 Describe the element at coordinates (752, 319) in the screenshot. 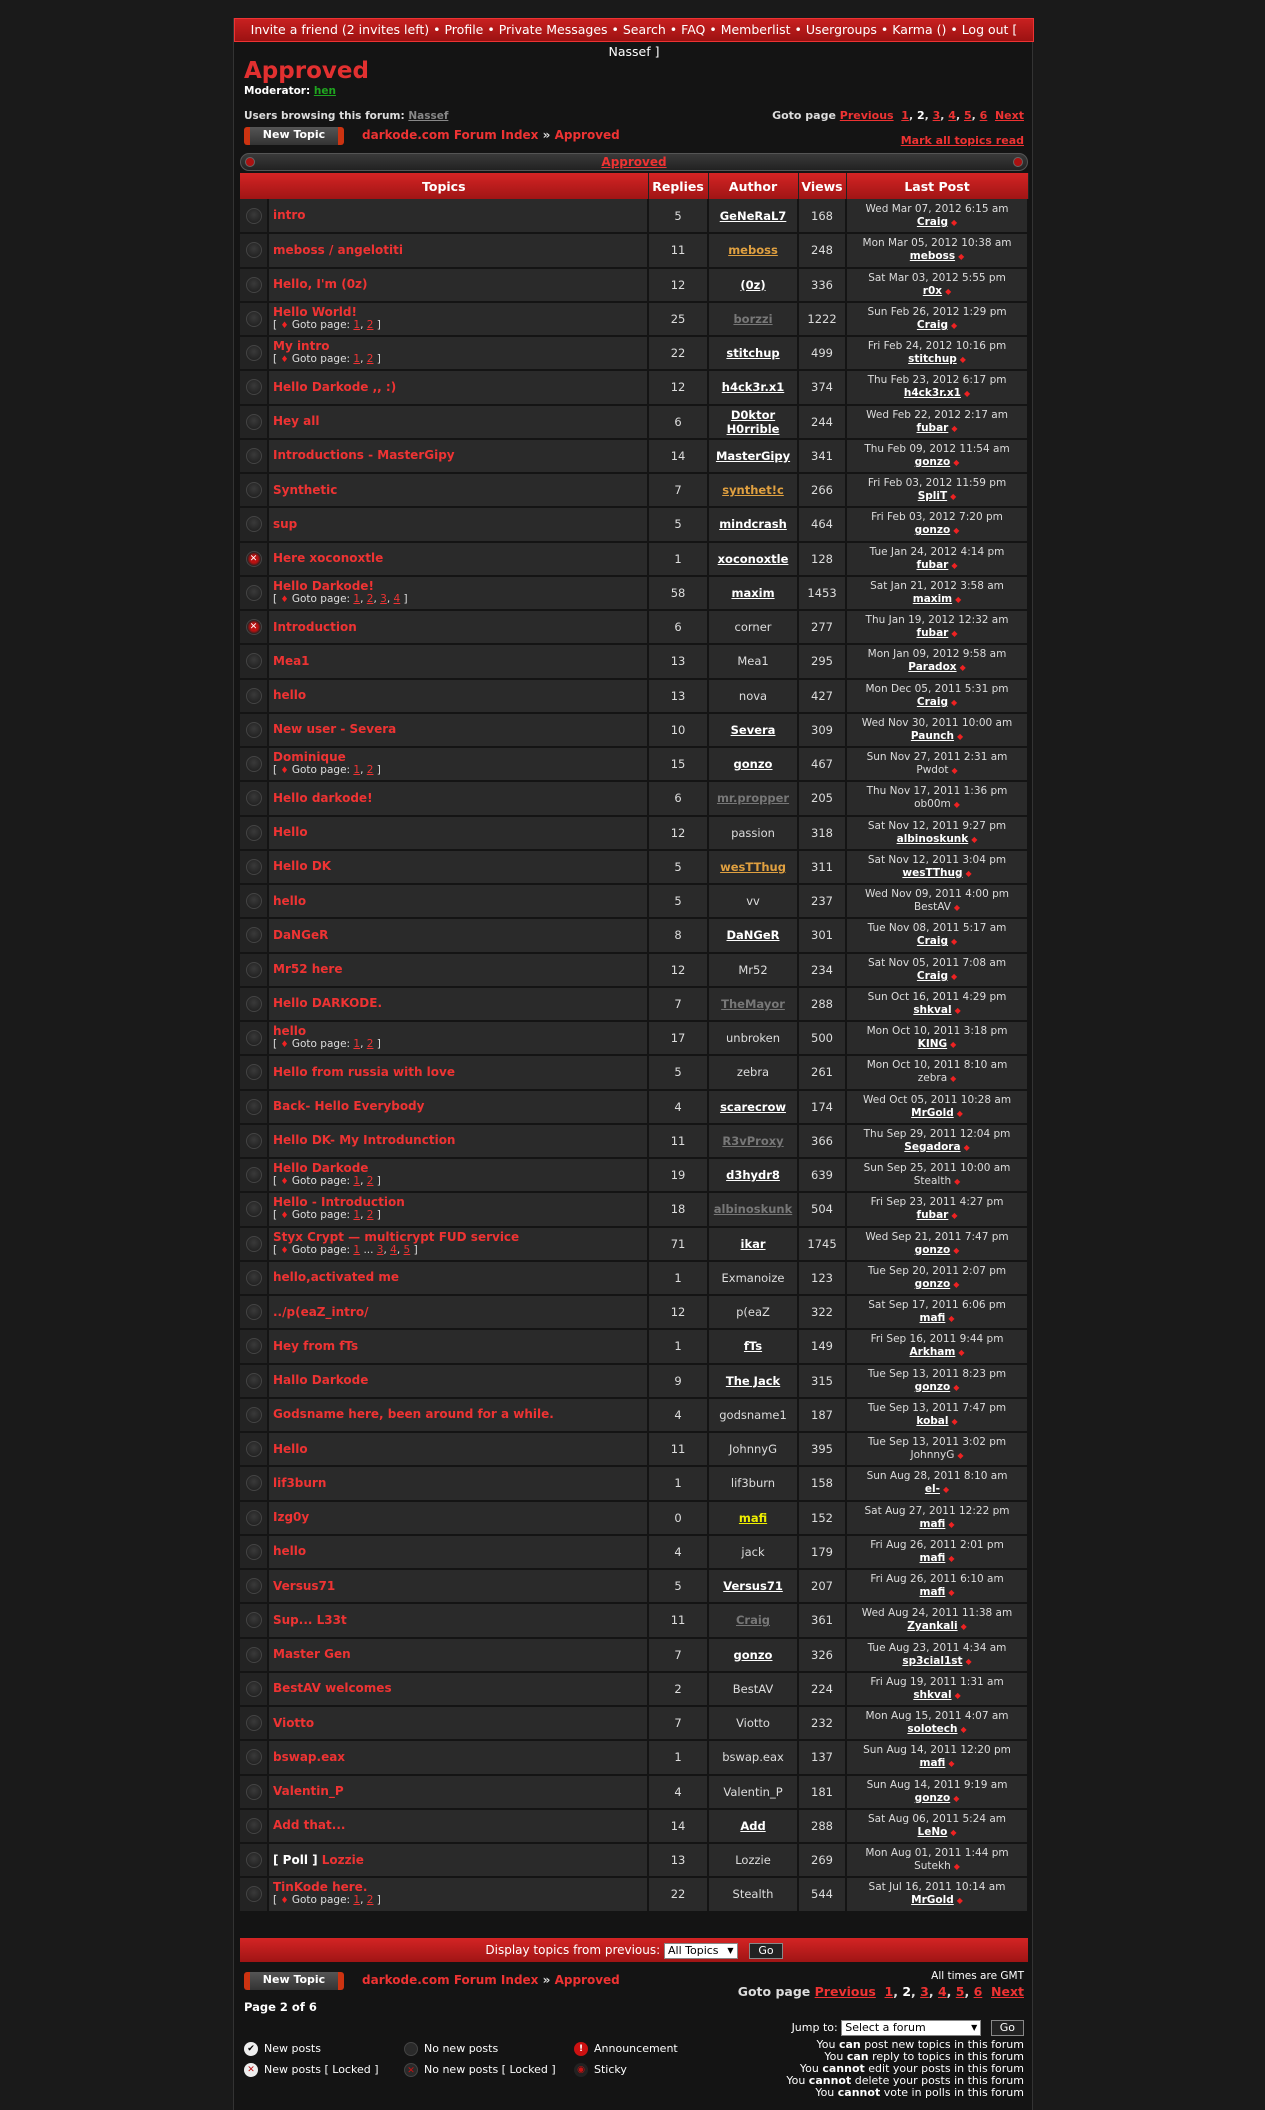

I see `author-link: borzzi` at that location.